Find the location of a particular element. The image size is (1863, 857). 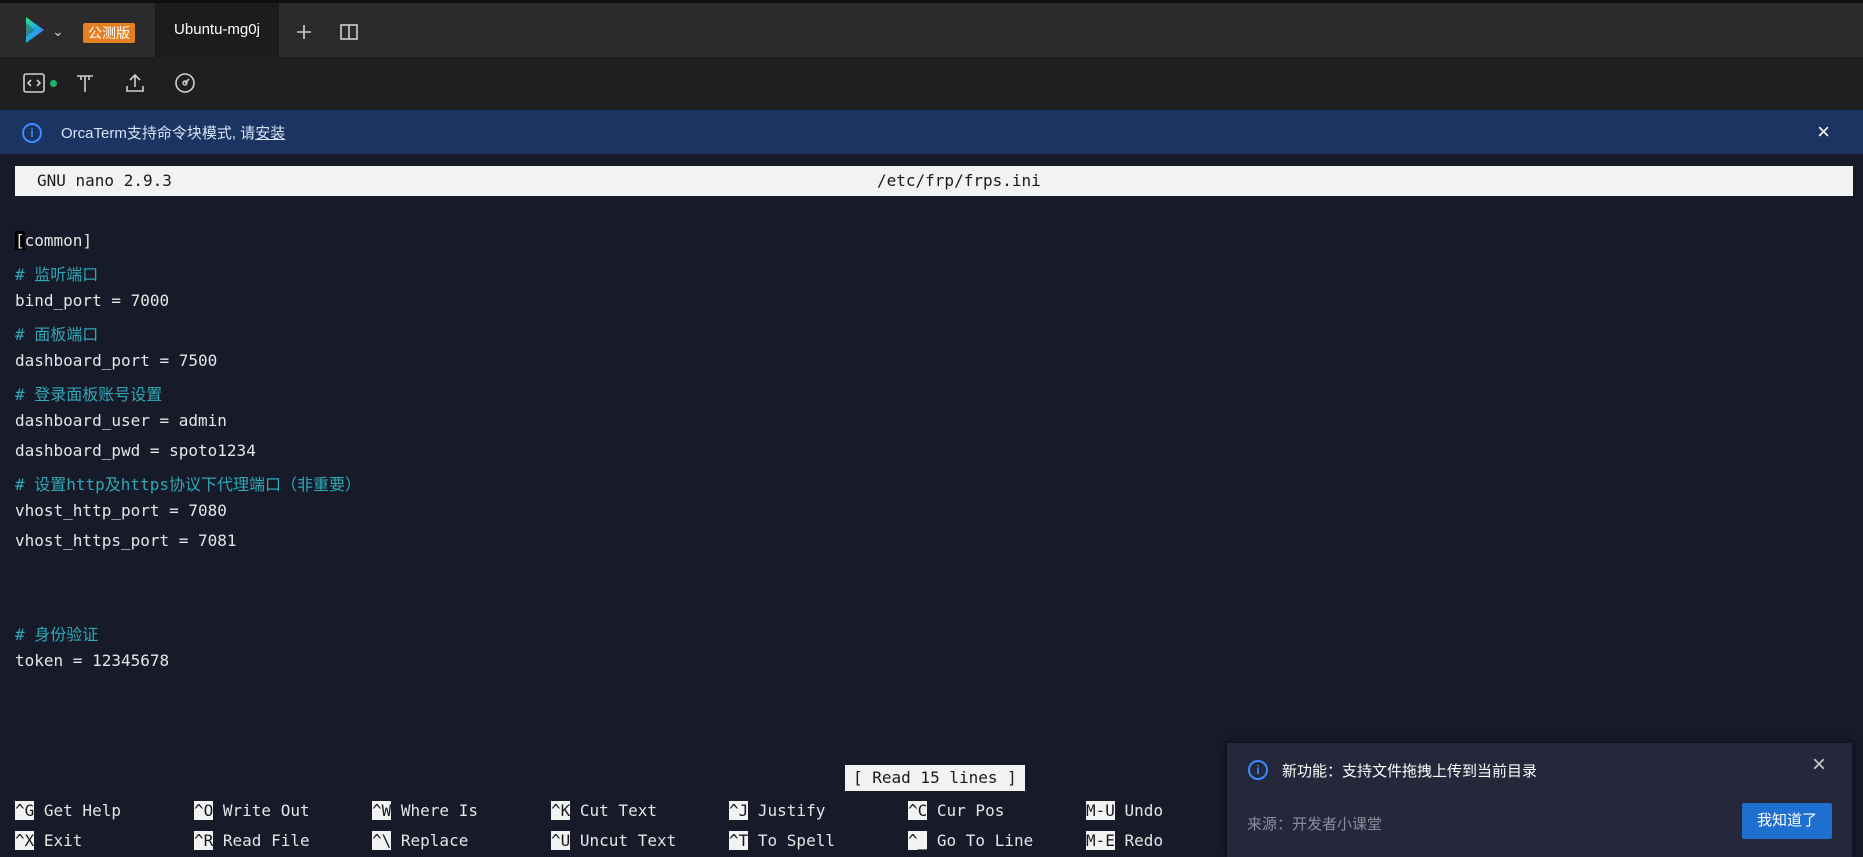

file-line: vhost_http_port = 7080 is located at coordinates (121, 510).